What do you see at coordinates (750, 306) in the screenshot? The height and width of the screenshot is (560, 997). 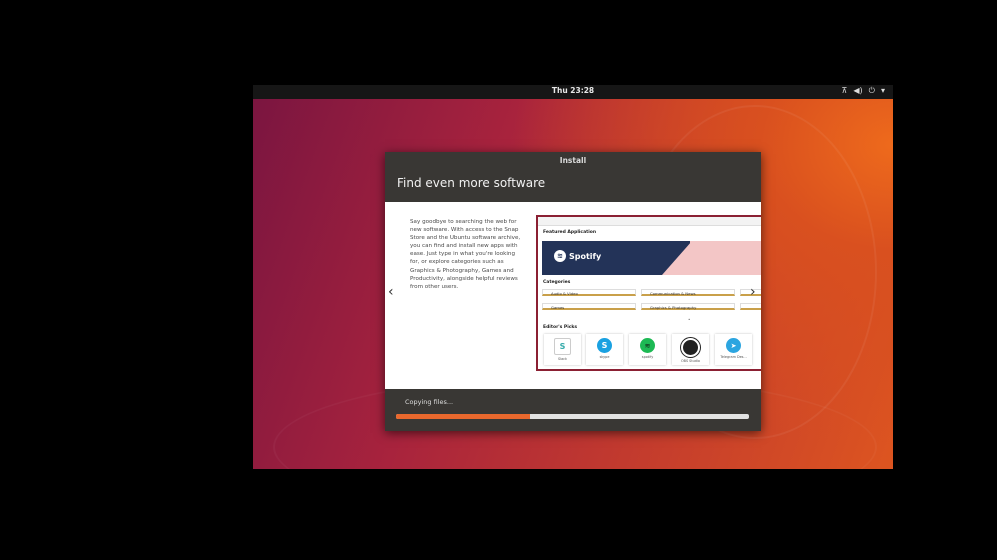 I see `category-item` at bounding box center [750, 306].